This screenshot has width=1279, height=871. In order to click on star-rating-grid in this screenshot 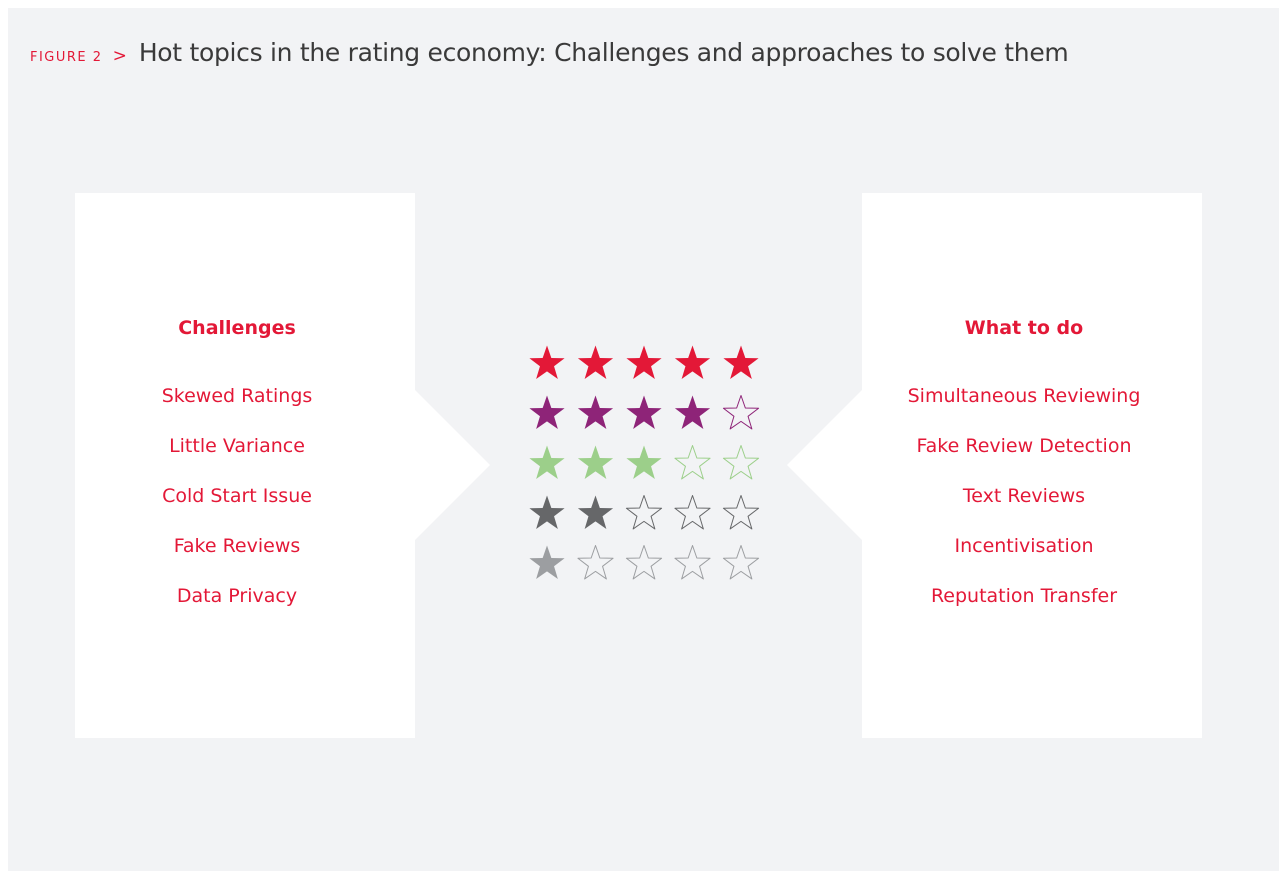, I will do `click(644, 462)`.